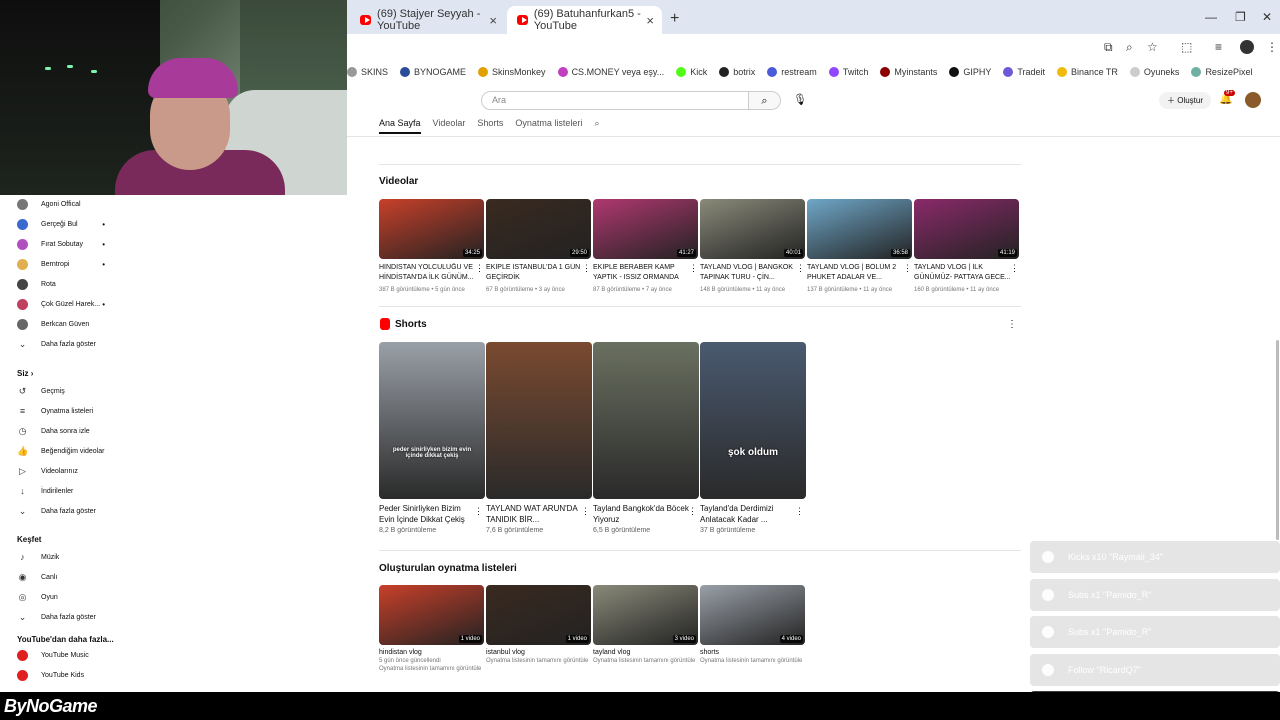  Describe the element at coordinates (67, 597) in the screenshot. I see `sidebar-item: ◎ Oyun` at that location.